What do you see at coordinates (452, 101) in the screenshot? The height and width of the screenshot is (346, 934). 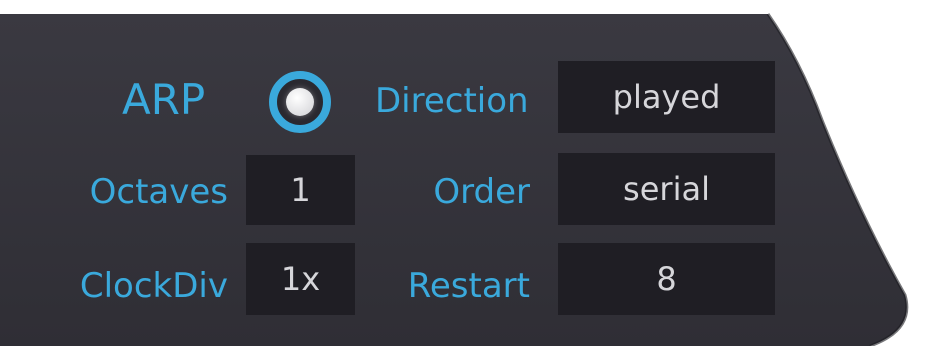 I see `direction-label: Direction` at bounding box center [452, 101].